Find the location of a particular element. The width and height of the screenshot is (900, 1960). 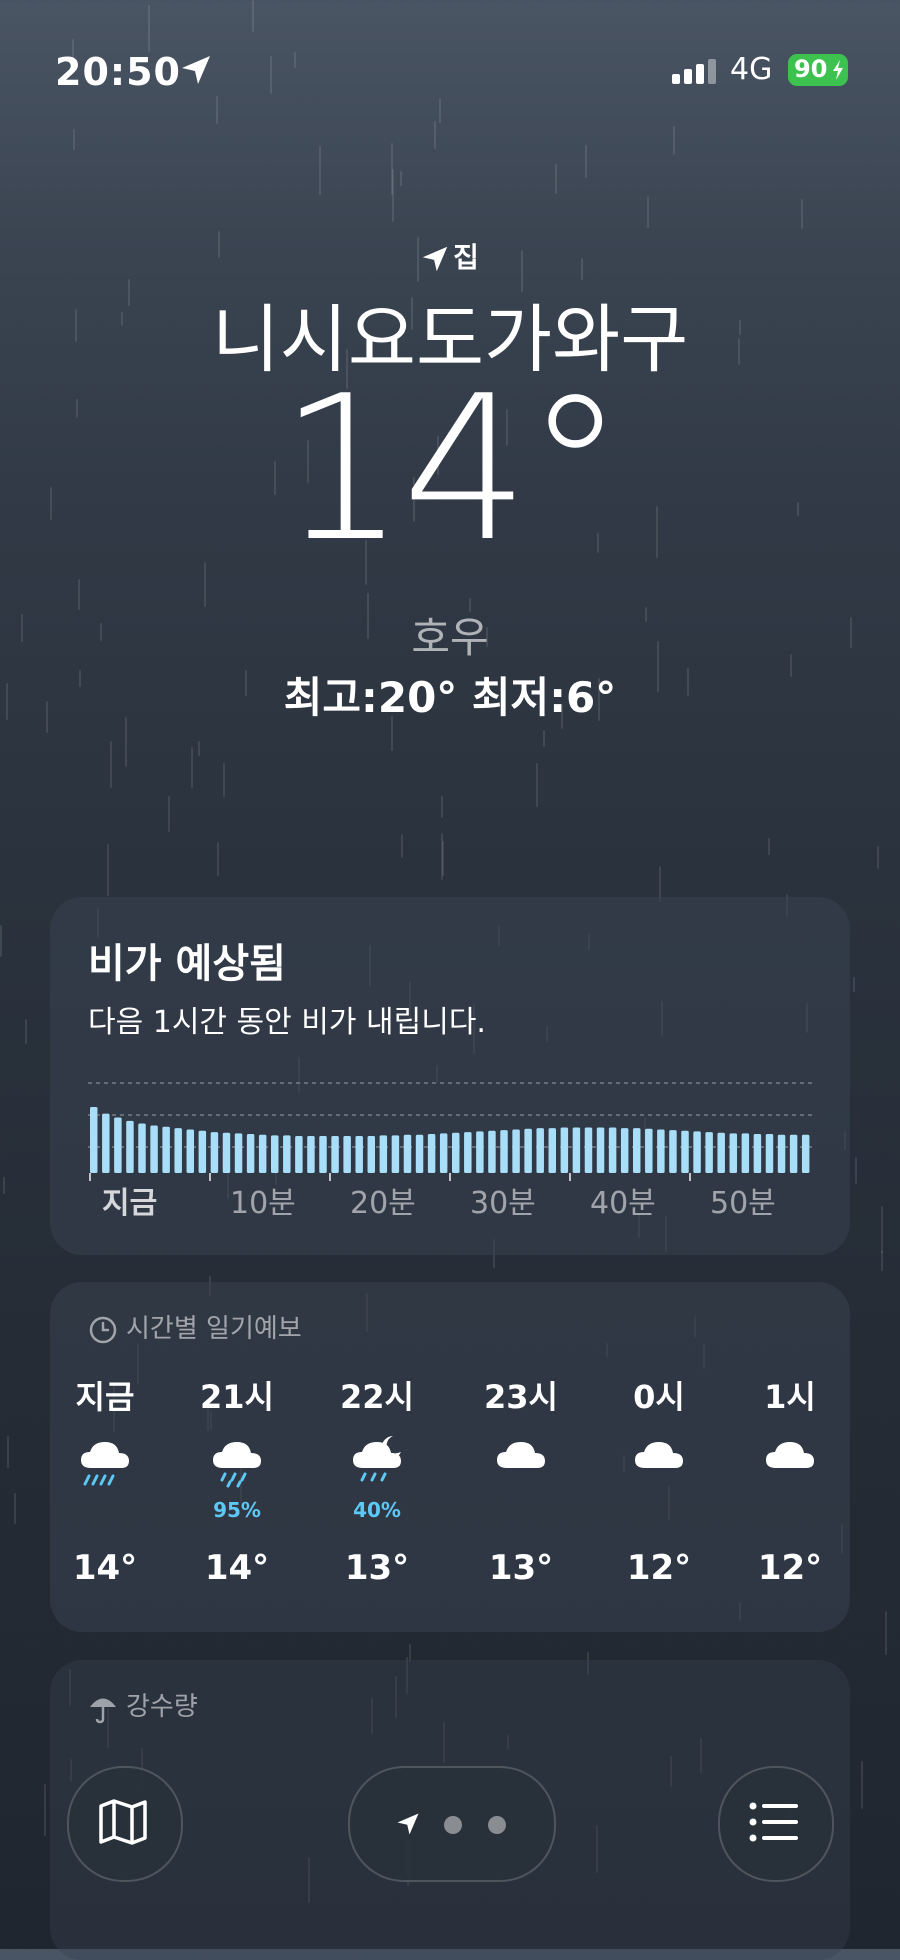

umbrella-icon is located at coordinates (103, 1710).